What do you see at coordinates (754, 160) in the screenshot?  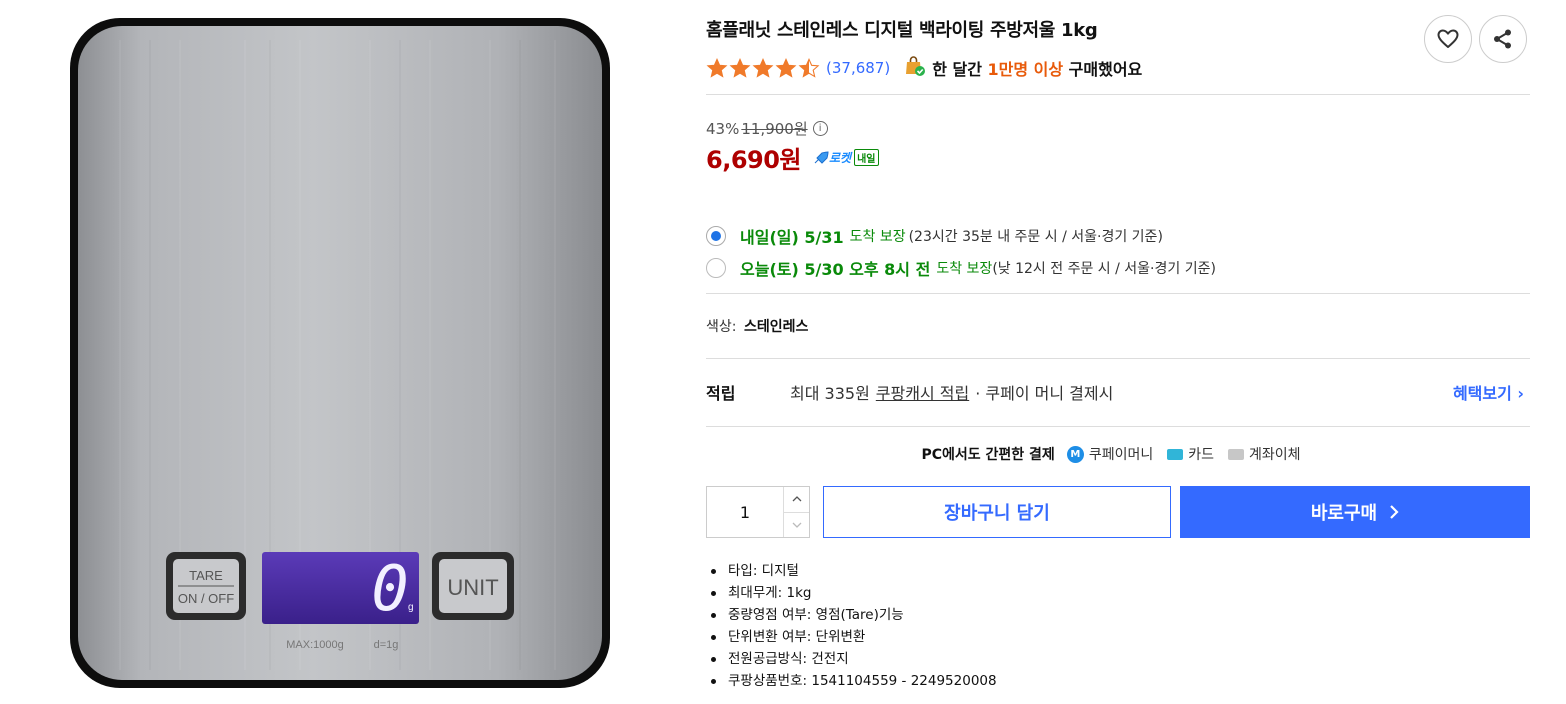 I see `sale-price: 6,690원` at bounding box center [754, 160].